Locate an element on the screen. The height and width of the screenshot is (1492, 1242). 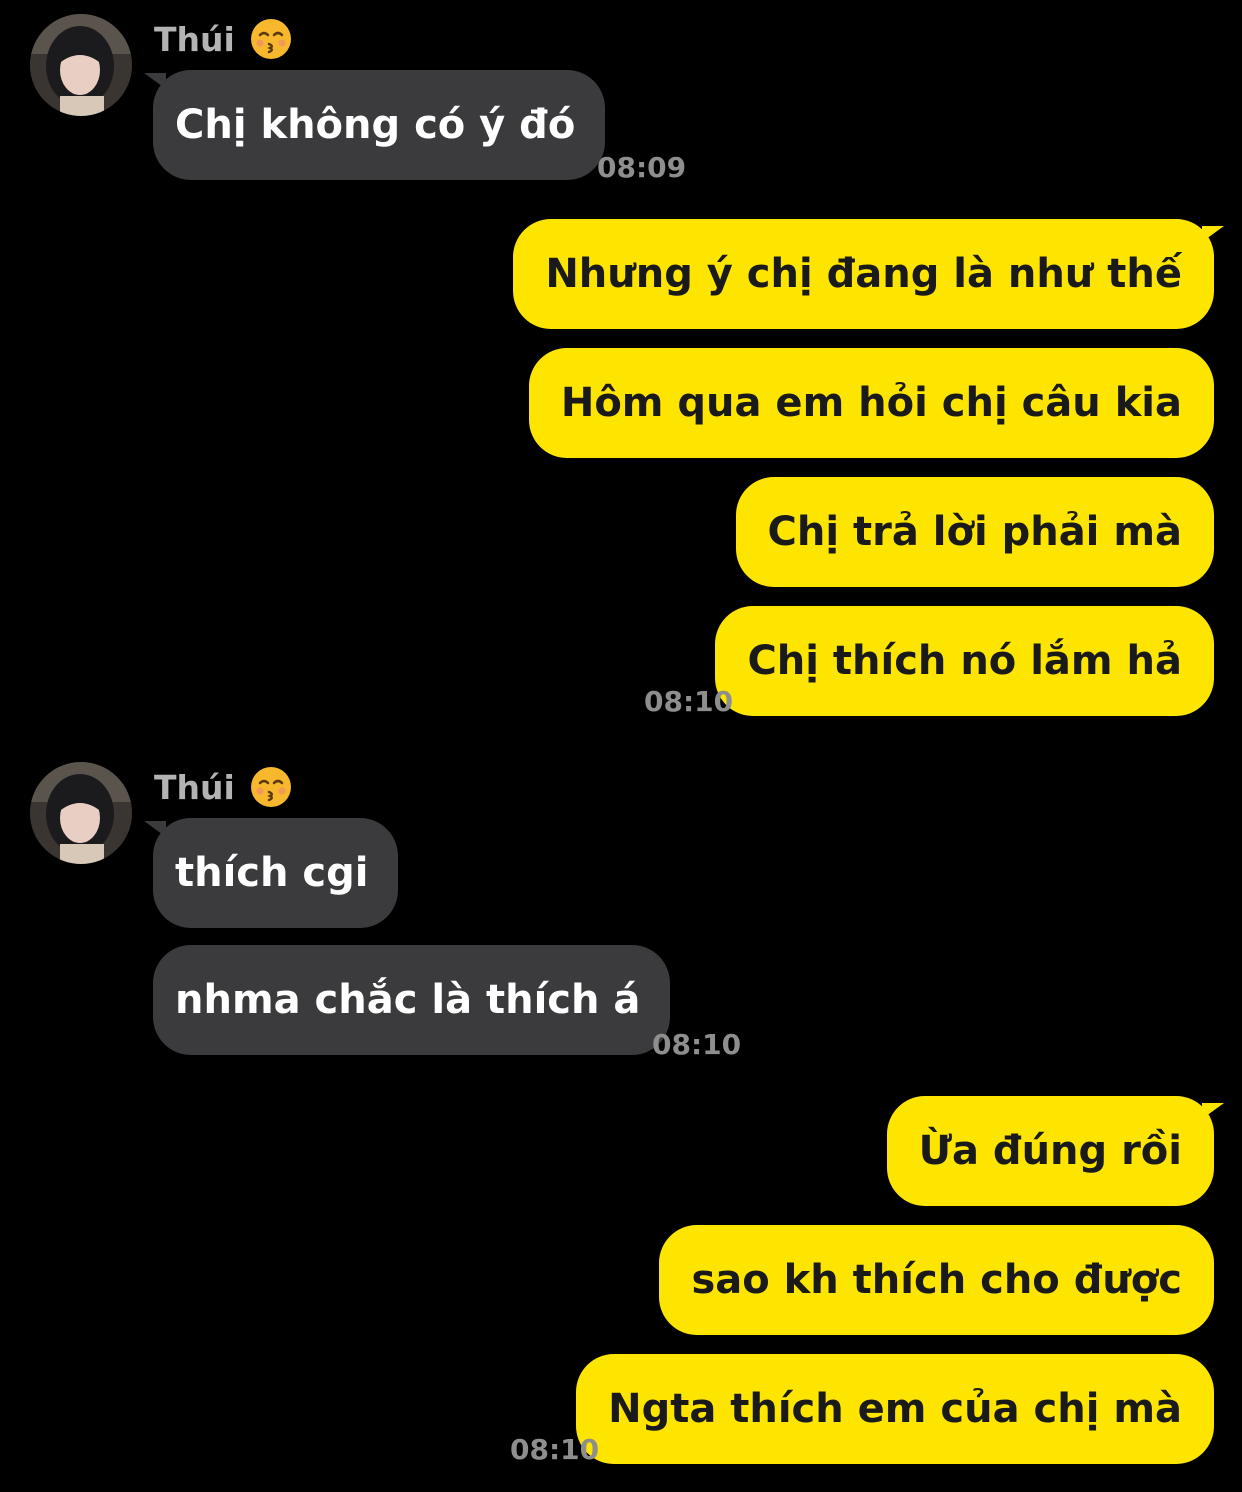
message-timestamp: 08:09 is located at coordinates (642, 167).